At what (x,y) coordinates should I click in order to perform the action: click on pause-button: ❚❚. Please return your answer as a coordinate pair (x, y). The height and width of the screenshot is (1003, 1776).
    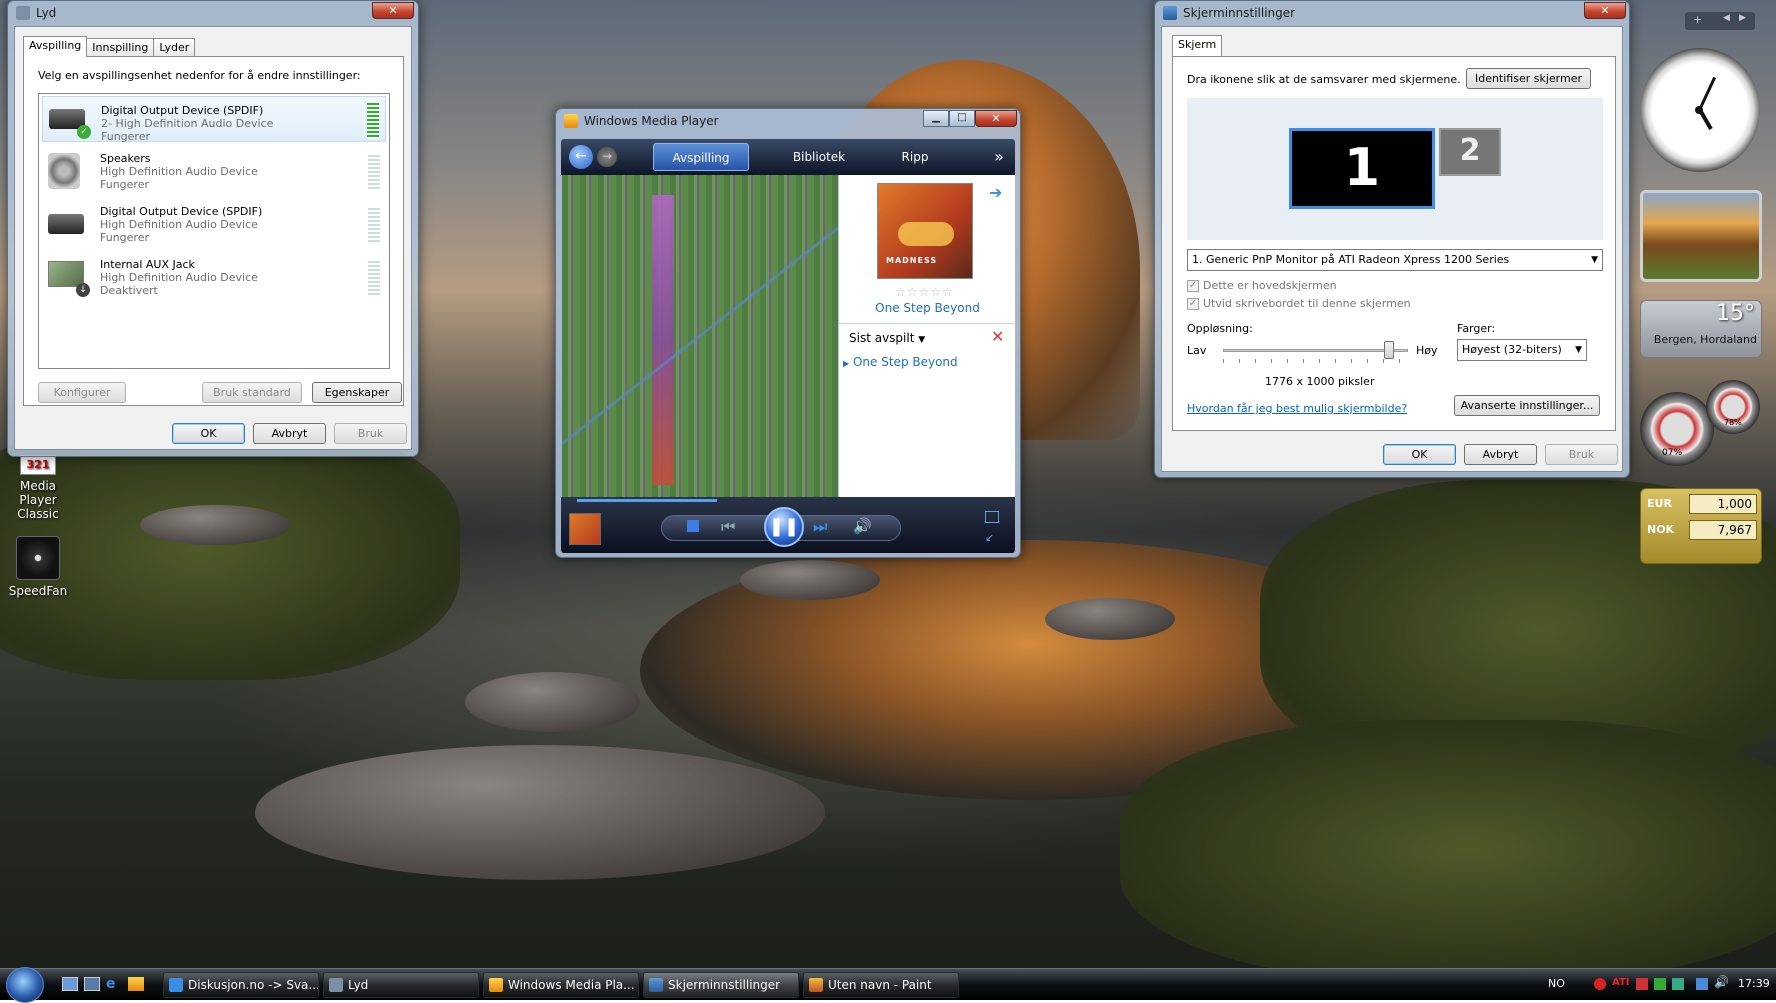
    Looking at the image, I should click on (784, 527).